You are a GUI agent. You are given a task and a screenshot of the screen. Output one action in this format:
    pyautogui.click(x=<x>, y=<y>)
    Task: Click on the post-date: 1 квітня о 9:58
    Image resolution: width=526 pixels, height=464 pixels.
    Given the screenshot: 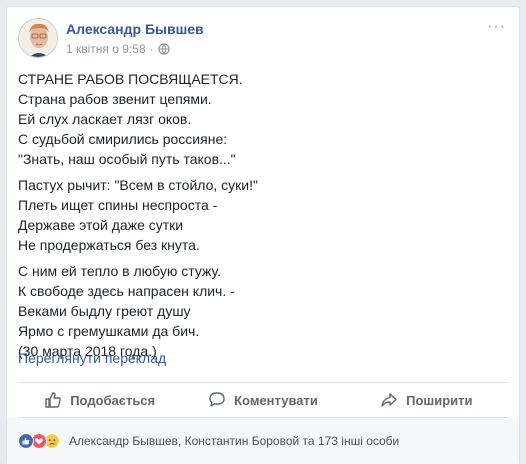 What is the action you would take?
    pyautogui.click(x=106, y=49)
    